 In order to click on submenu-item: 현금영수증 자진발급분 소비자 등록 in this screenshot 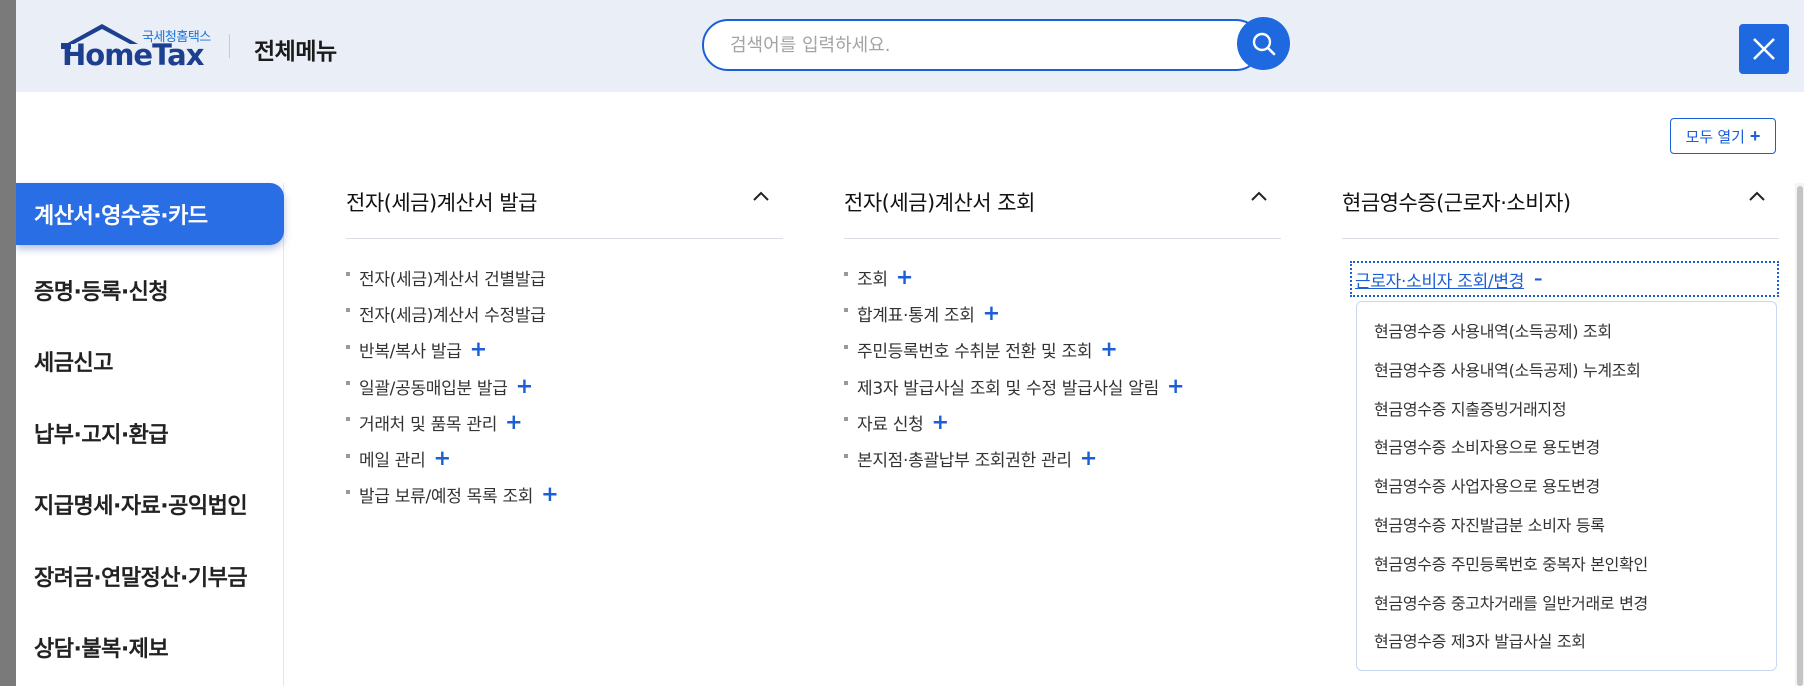, I will do `click(1575, 531)`.